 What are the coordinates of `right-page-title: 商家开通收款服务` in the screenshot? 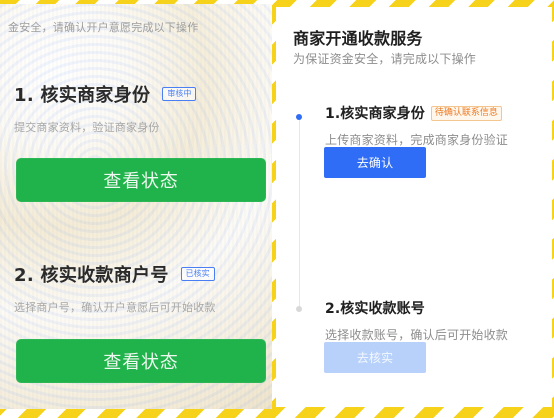 It's located at (358, 38).